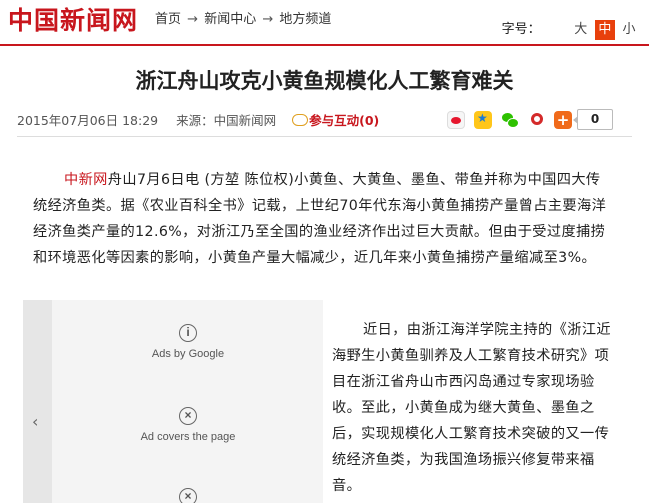 The height and width of the screenshot is (503, 649). What do you see at coordinates (581, 30) in the screenshot?
I see `font-size-large-option: 大` at bounding box center [581, 30].